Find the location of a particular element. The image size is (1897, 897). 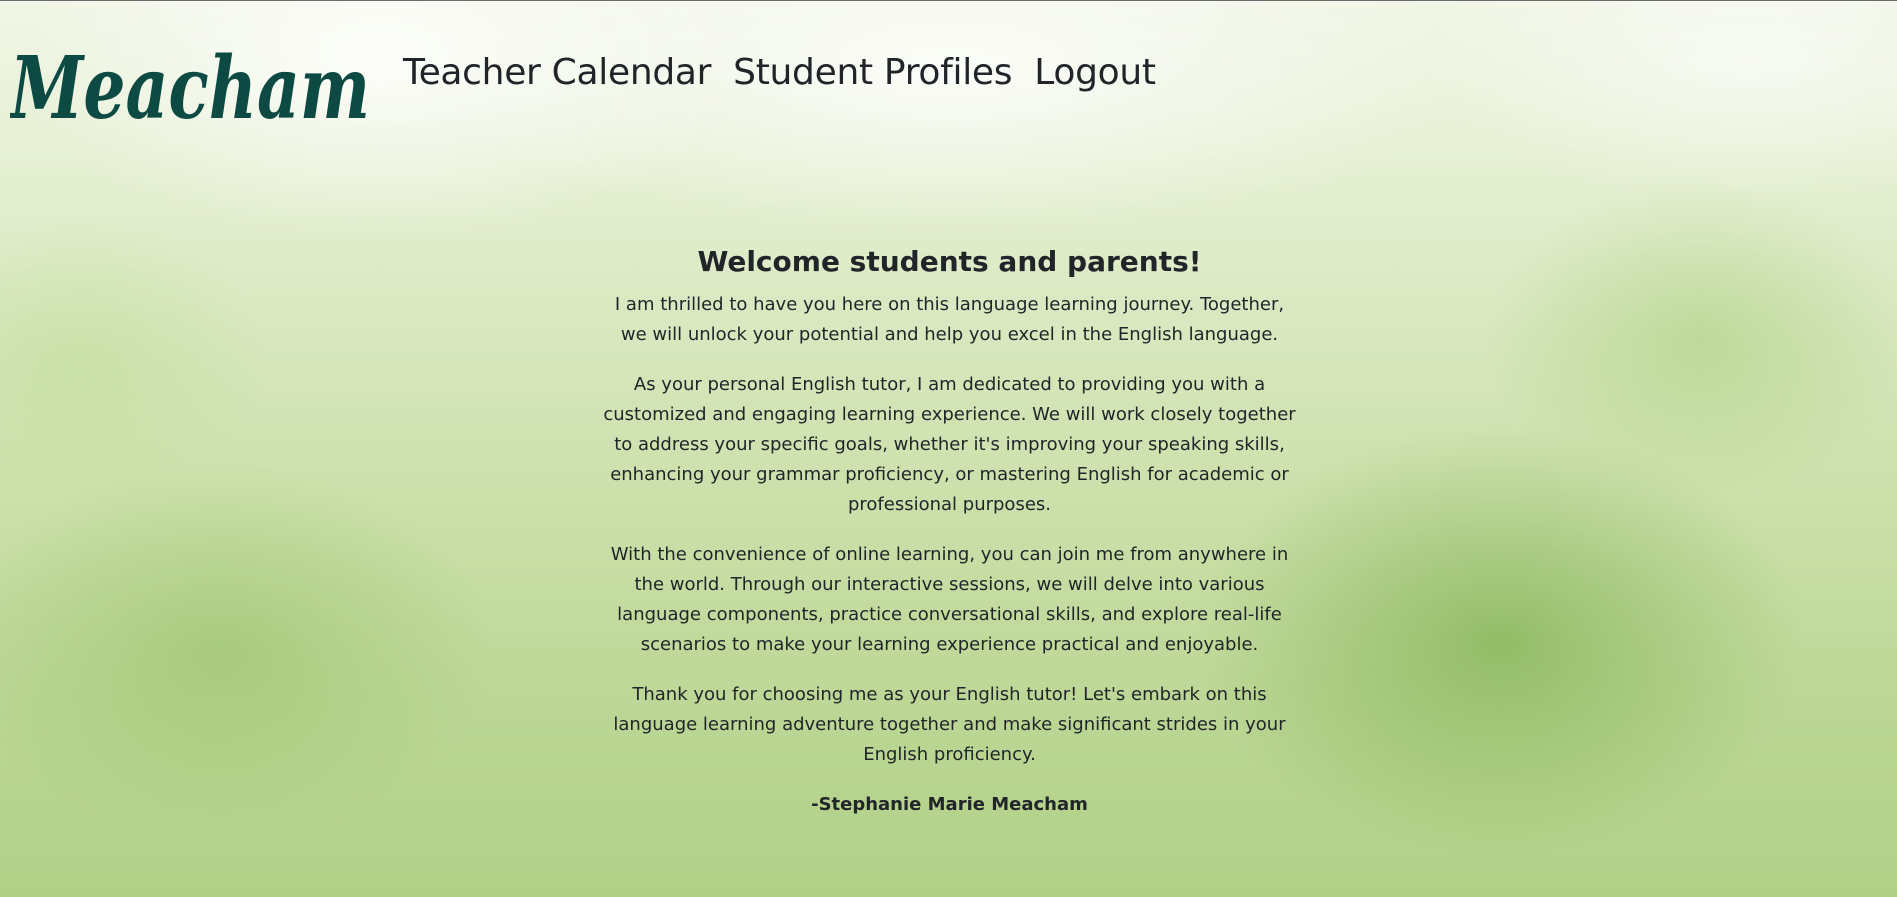

nav-links: Teacher Calendar Student Profiles Logout is located at coordinates (790, 72).